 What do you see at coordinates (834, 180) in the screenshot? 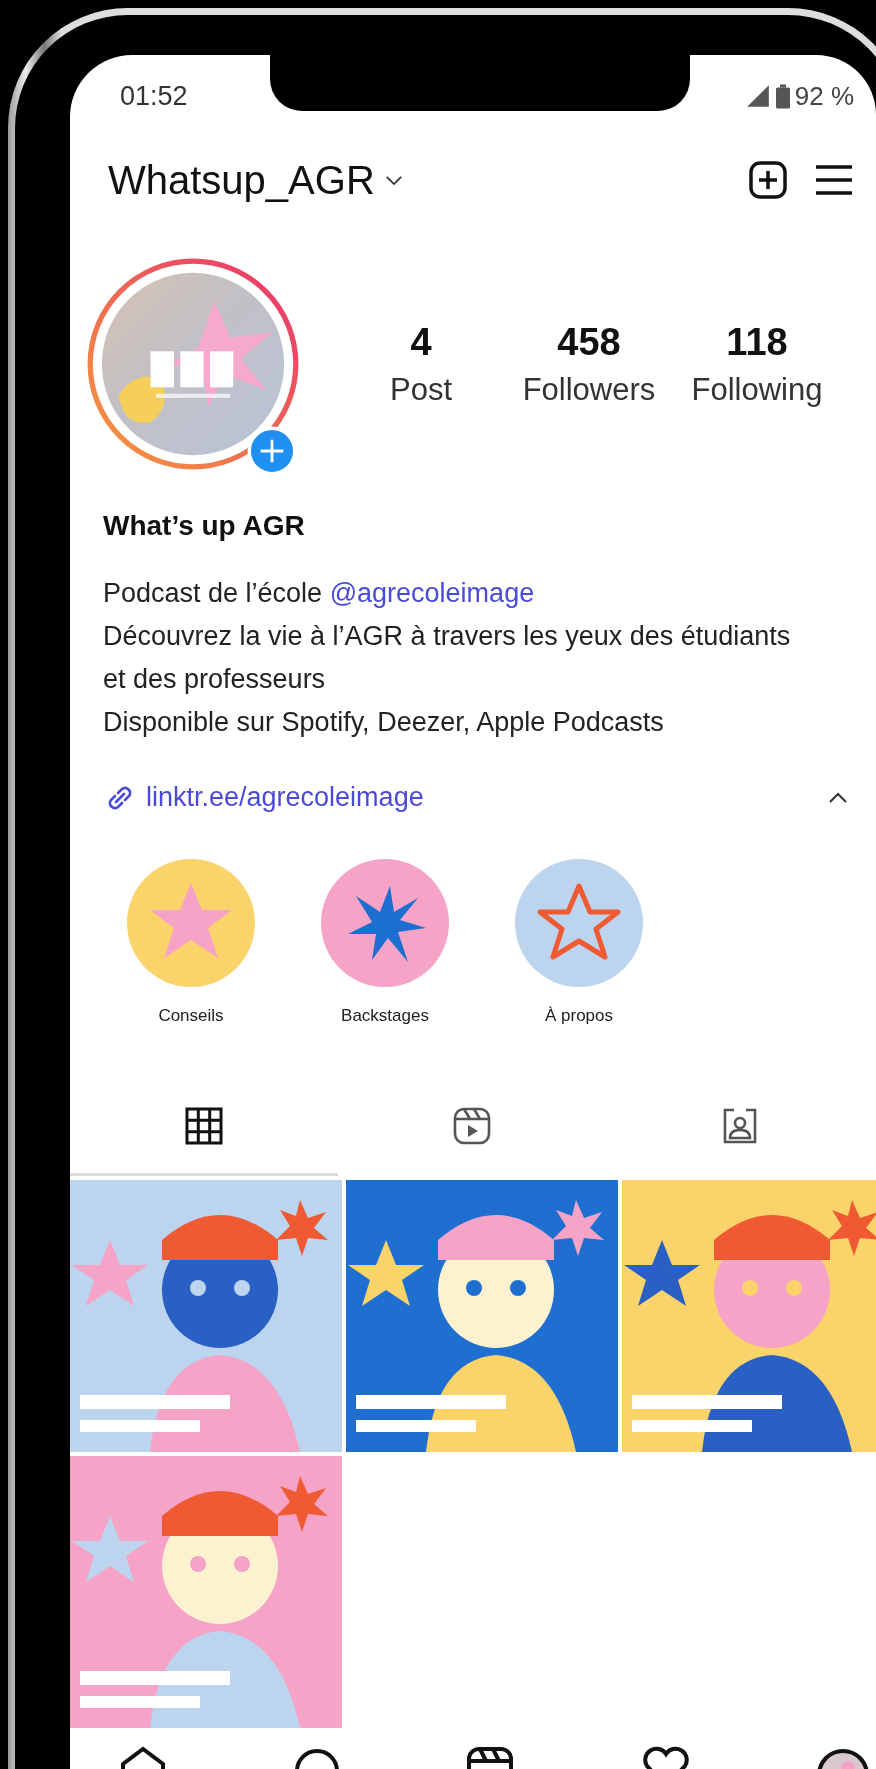
I see `menu-icon` at bounding box center [834, 180].